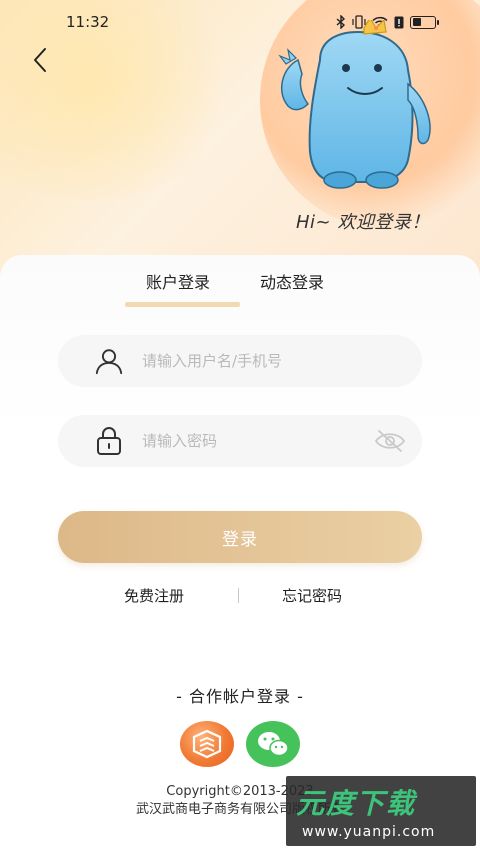  I want to click on status-time: 11:32, so click(88, 22).